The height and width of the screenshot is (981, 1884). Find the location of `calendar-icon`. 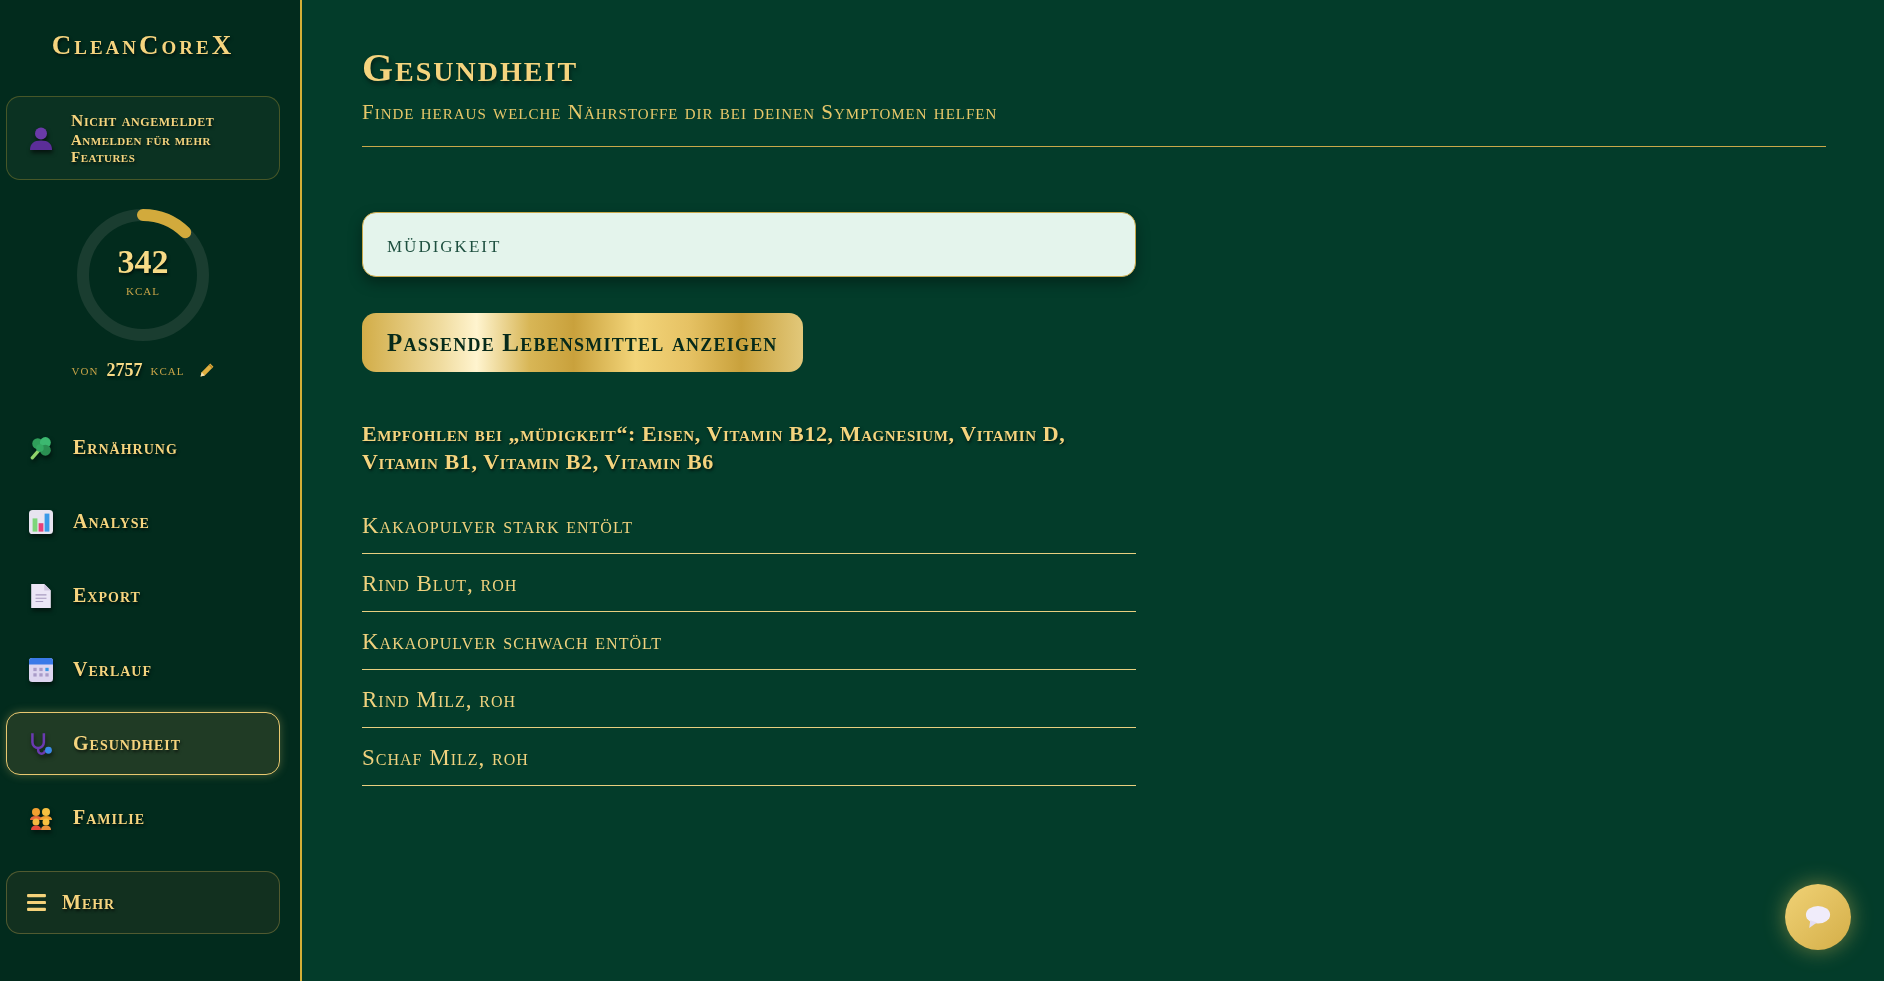

calendar-icon is located at coordinates (41, 669).